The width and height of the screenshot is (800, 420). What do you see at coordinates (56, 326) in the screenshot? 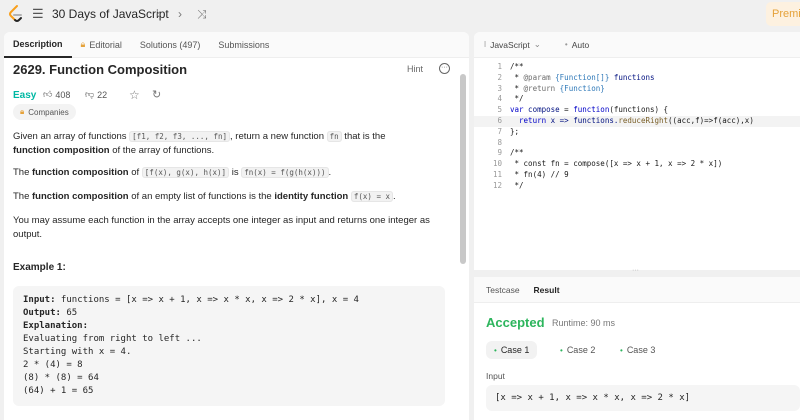
I see `label: Explanation:` at bounding box center [56, 326].